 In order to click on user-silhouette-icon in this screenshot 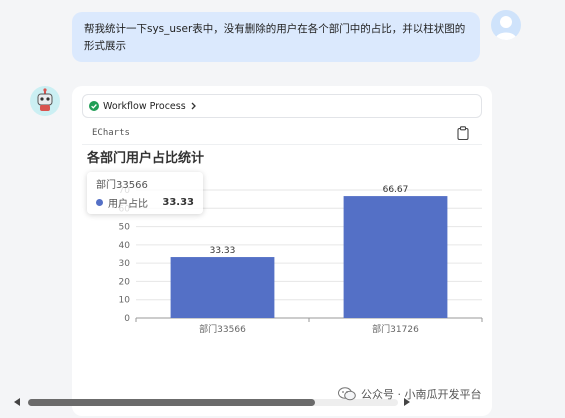, I will do `click(506, 28)`.